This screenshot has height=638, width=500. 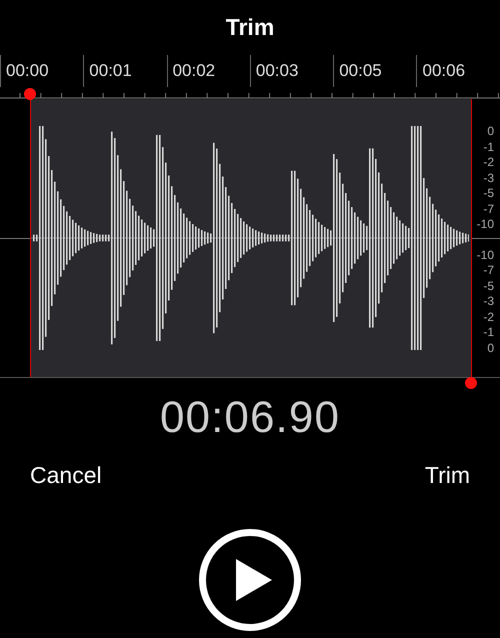 What do you see at coordinates (30, 94) in the screenshot?
I see `trim-start-handle` at bounding box center [30, 94].